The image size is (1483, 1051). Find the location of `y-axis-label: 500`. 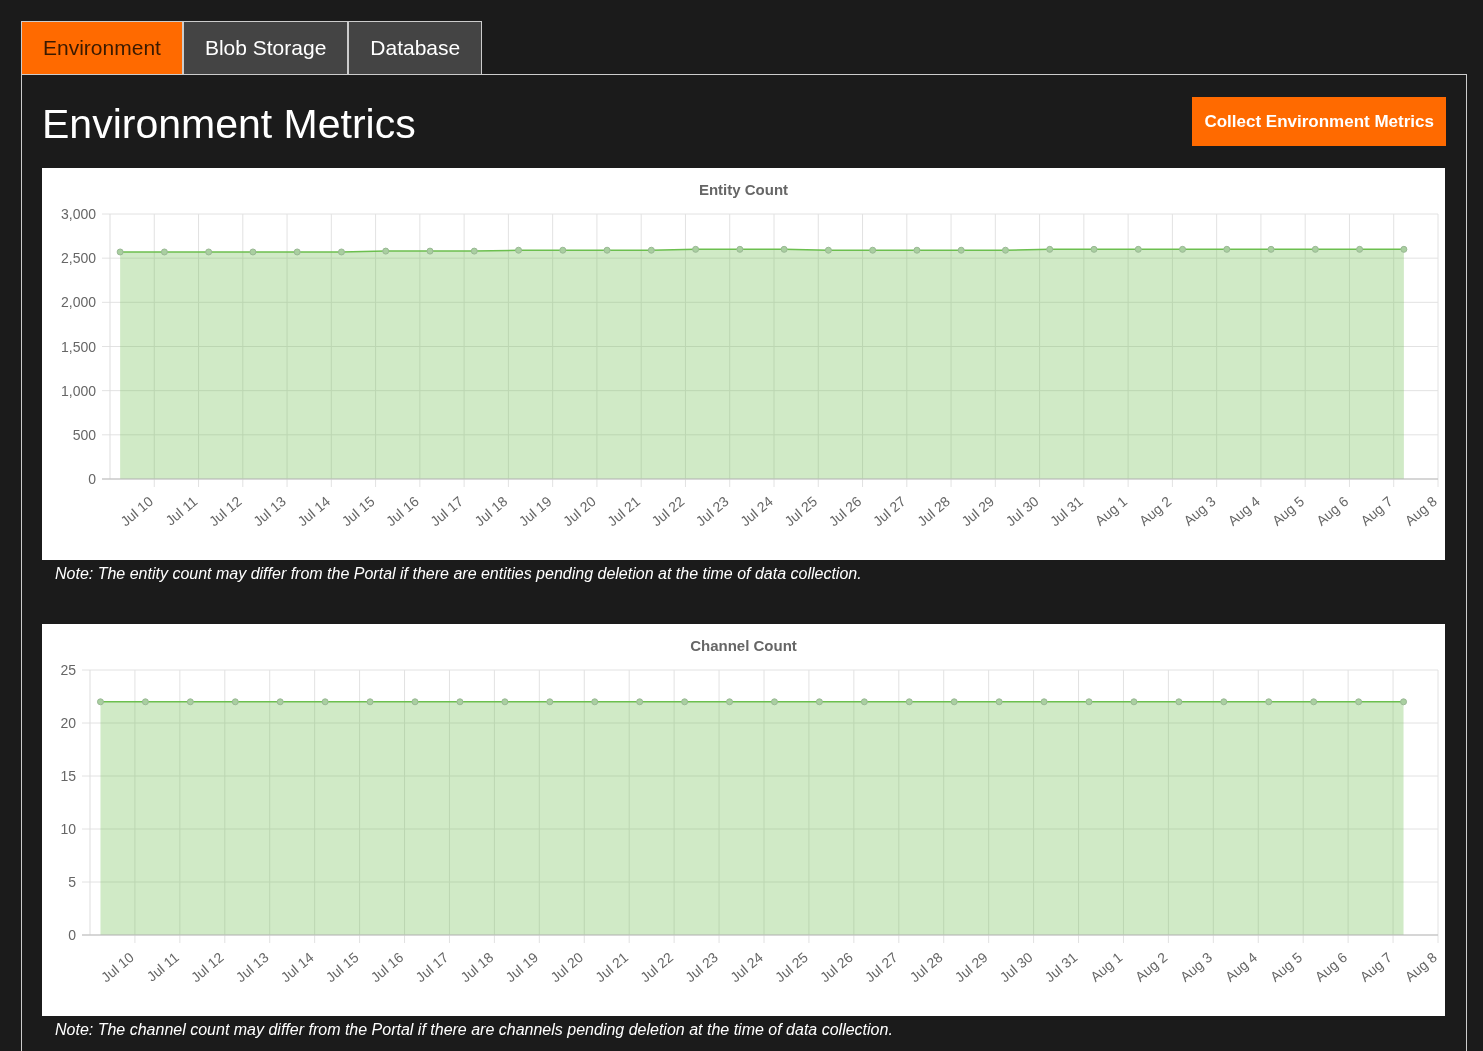

y-axis-label: 500 is located at coordinates (84, 434).